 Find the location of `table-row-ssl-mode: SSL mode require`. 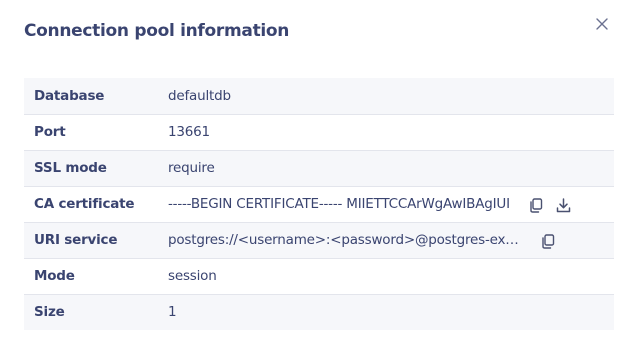

table-row-ssl-mode: SSL mode require is located at coordinates (319, 167).